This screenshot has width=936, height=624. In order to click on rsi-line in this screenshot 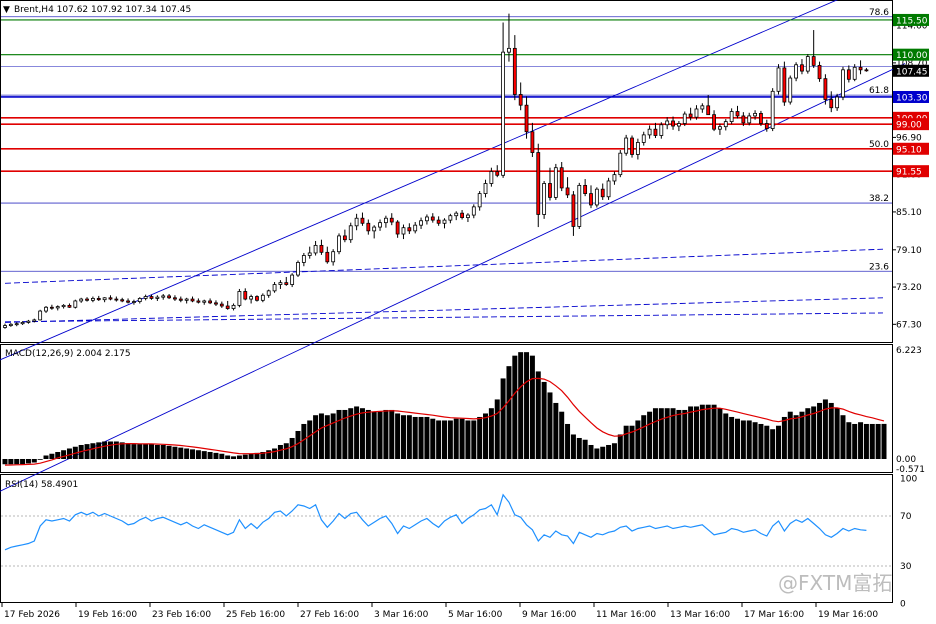, I will do `click(435, 522)`.